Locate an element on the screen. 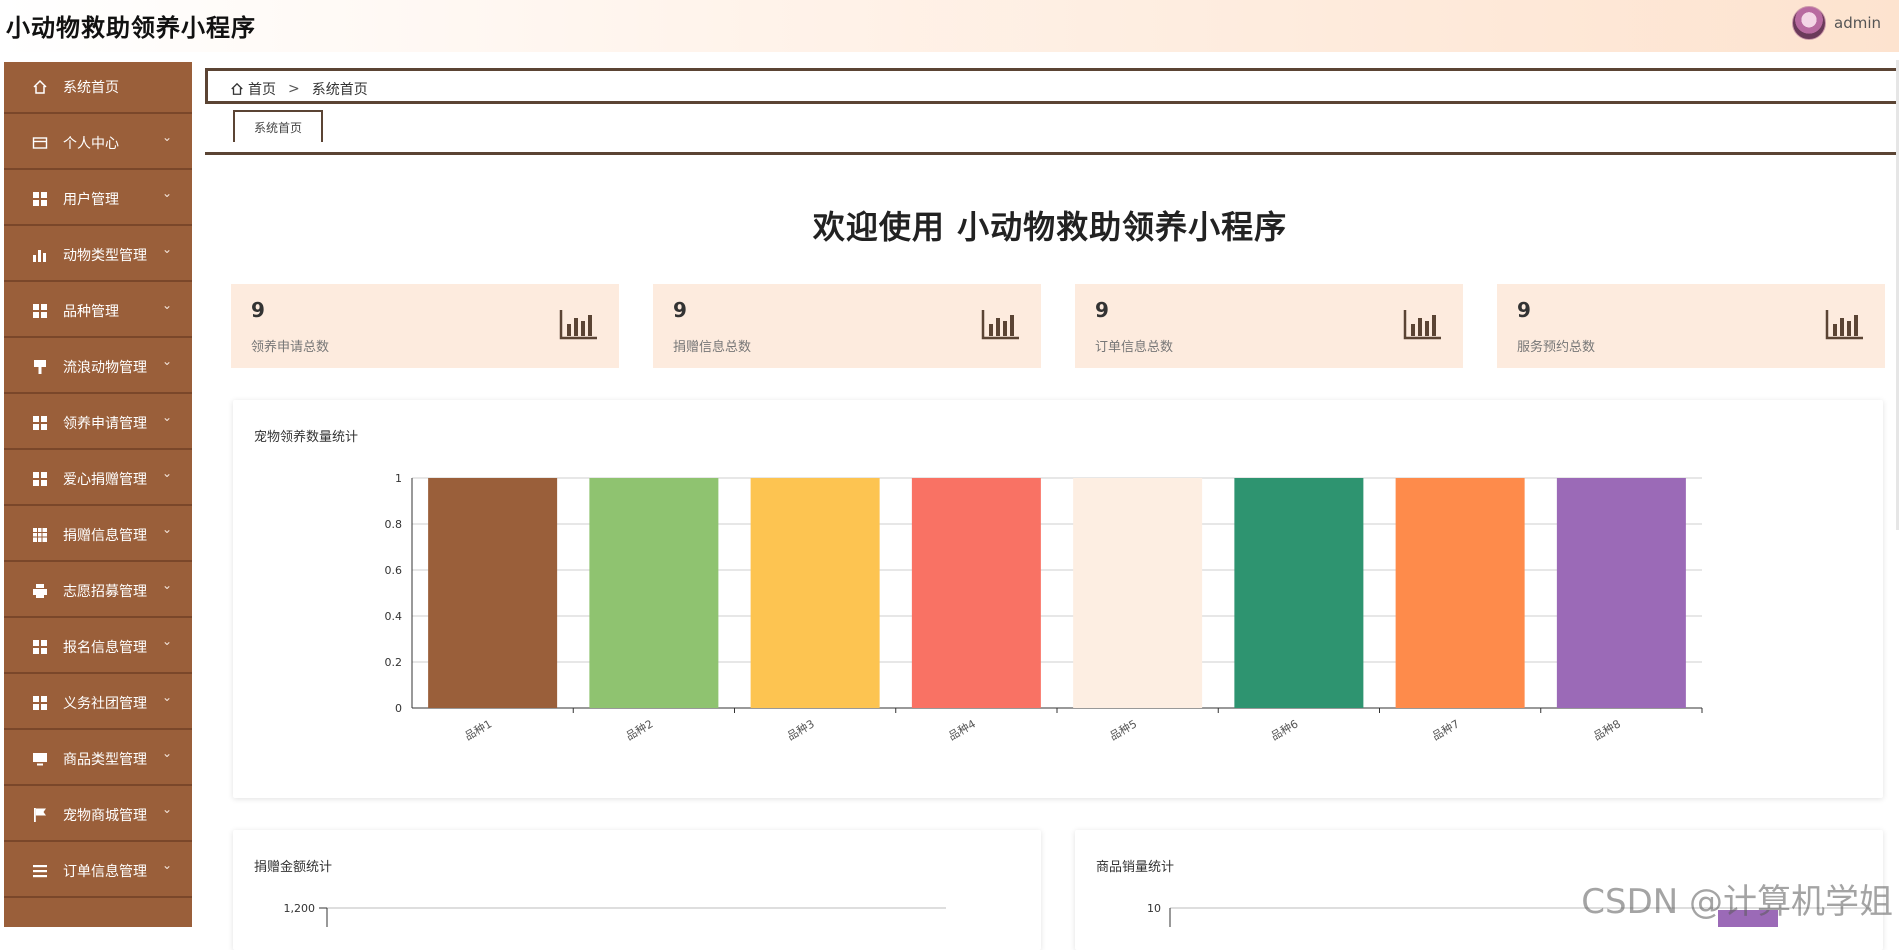 This screenshot has height=950, width=1899. sidebar-item: 品种管理 ⌄ is located at coordinates (98, 312).